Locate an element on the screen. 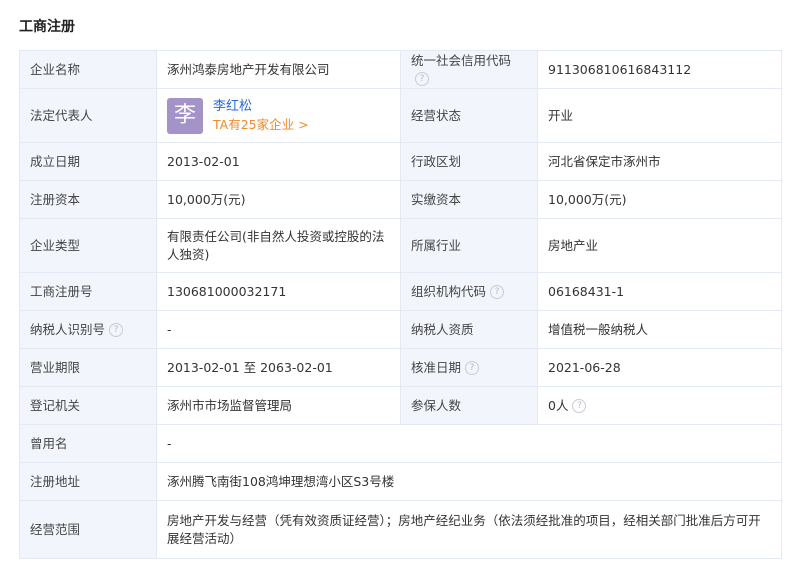 Image resolution: width=800 pixels, height=578 pixels. company-type-label: 企业类型 is located at coordinates (88, 245).